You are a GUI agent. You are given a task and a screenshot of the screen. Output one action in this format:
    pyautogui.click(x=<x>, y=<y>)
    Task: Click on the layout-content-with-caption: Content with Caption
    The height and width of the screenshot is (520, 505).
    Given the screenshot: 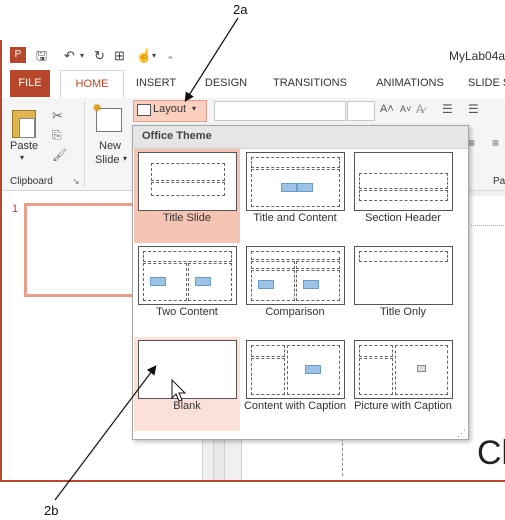 What is the action you would take?
    pyautogui.click(x=295, y=384)
    